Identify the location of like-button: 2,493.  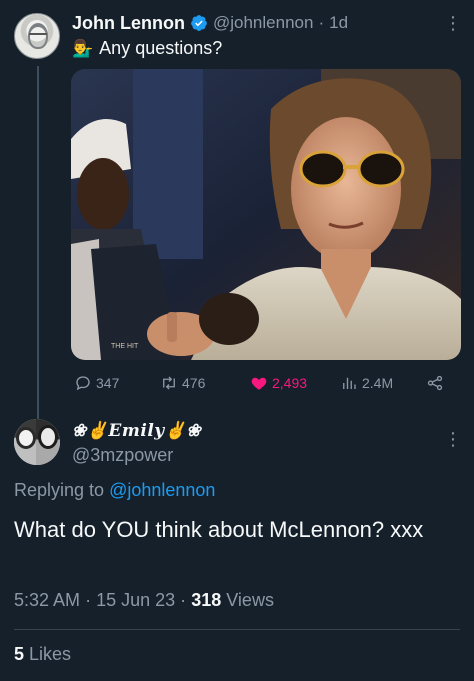
(278, 383).